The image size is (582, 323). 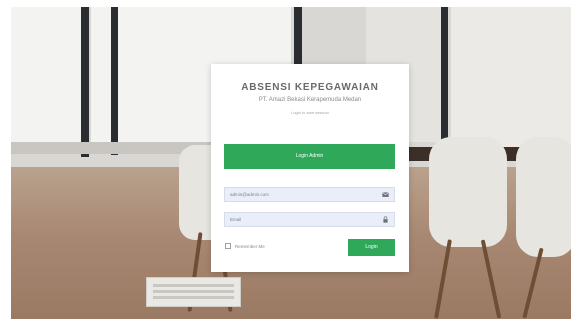 What do you see at coordinates (47, 77) in the screenshot?
I see `window-left` at bounding box center [47, 77].